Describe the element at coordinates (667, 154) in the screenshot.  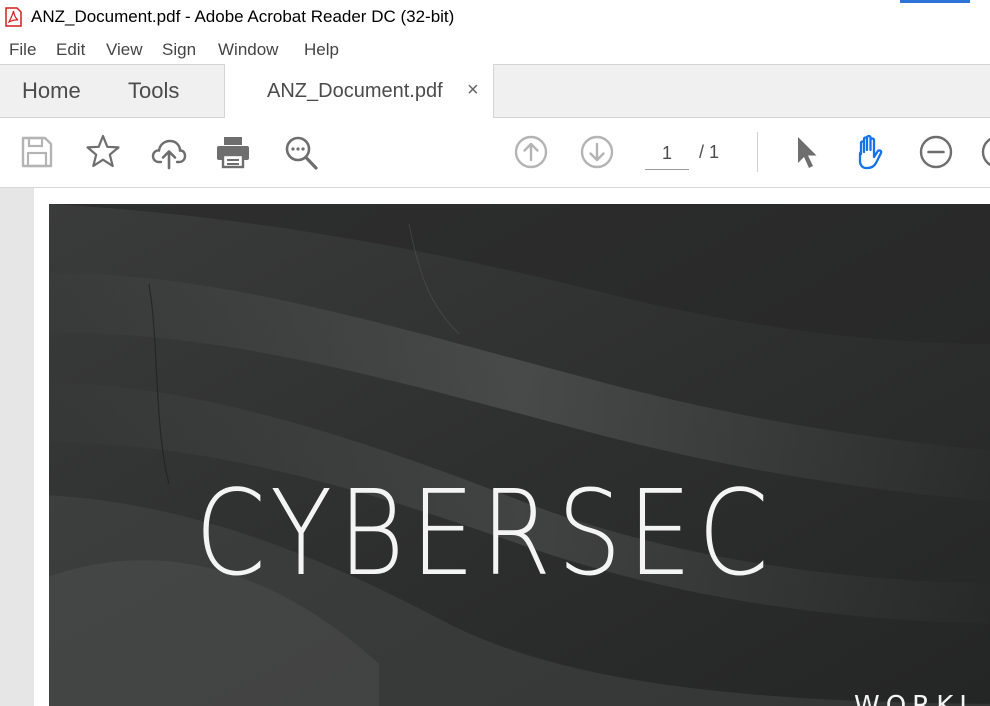
I see `page-number-input` at that location.